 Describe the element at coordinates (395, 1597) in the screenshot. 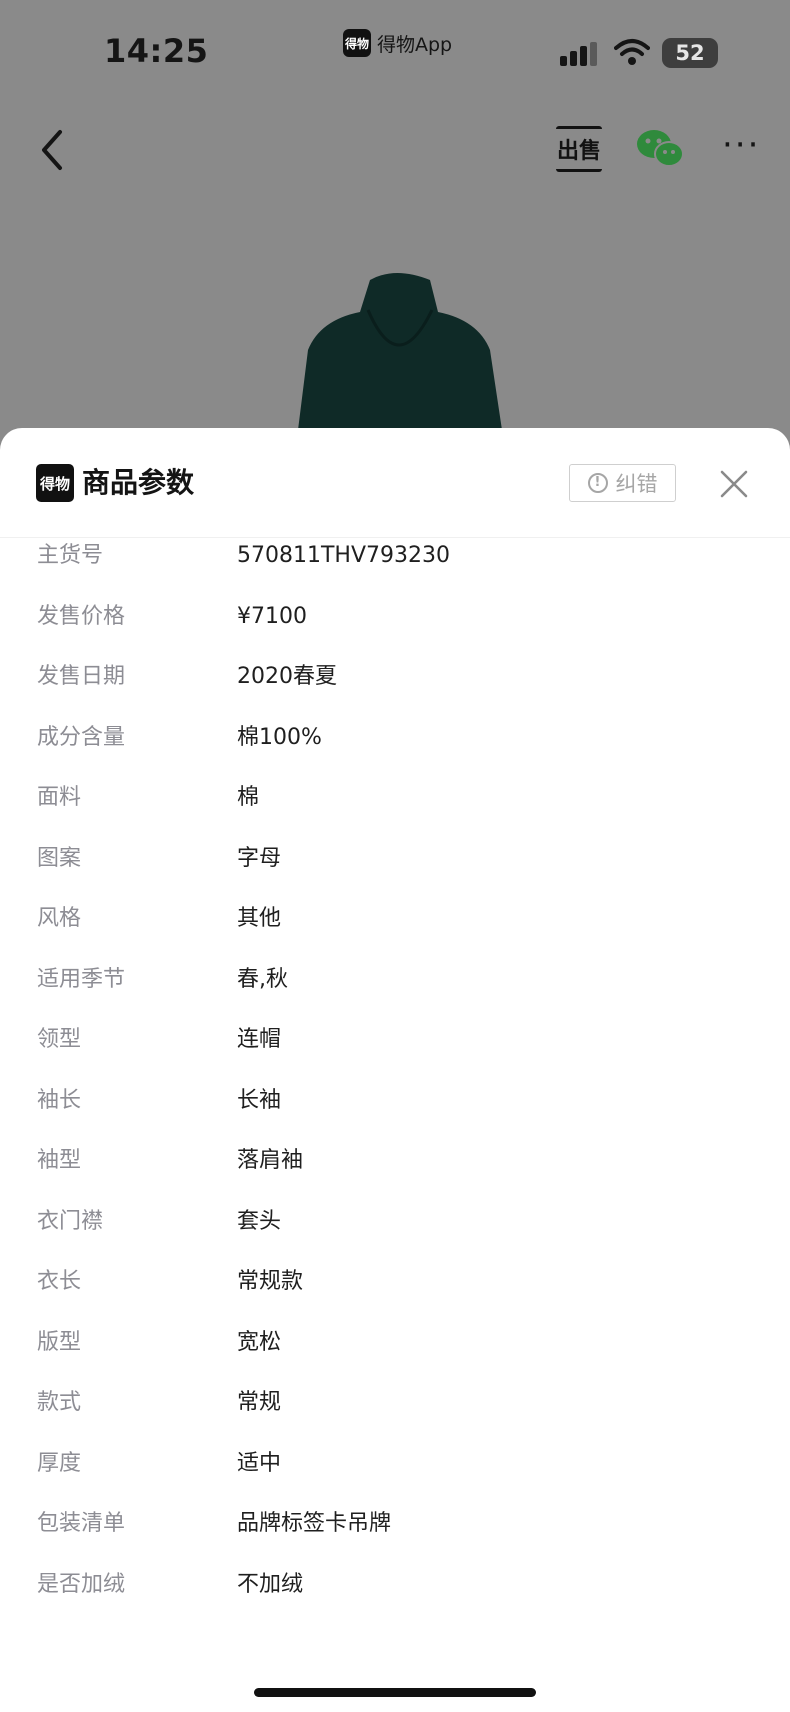

I see `param-row: 是否加绒 不加绒` at that location.